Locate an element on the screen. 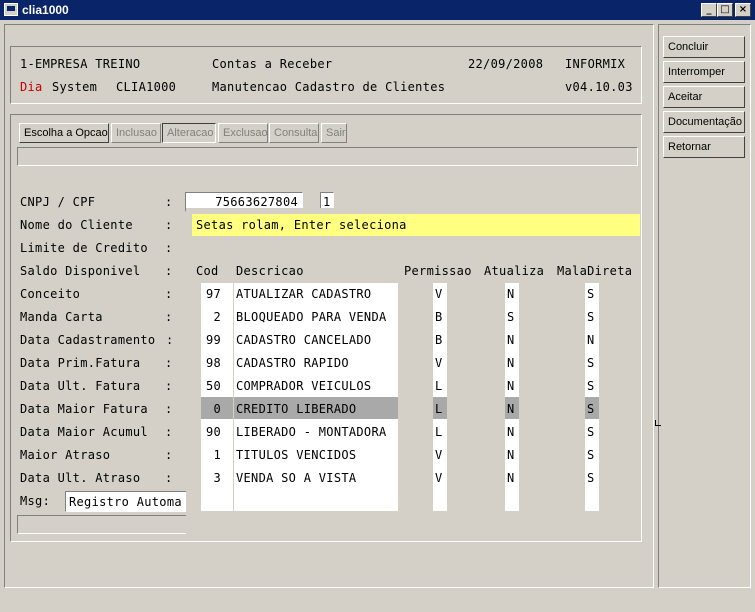 This screenshot has height=612, width=755. retornar-button: Retornar is located at coordinates (704, 147).